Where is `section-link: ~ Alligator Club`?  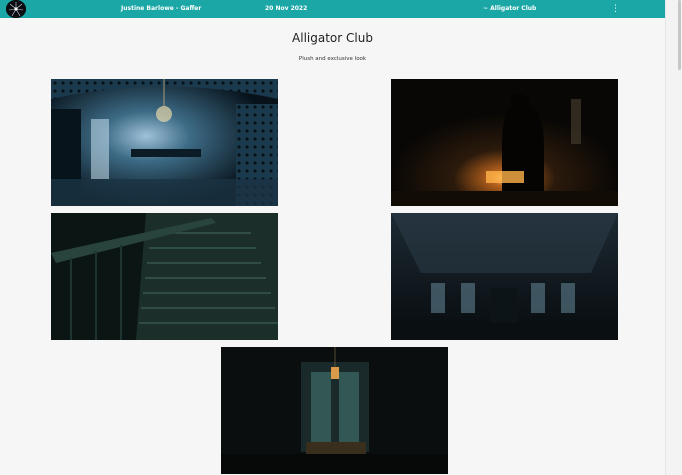 section-link: ~ Alligator Club is located at coordinates (509, 9).